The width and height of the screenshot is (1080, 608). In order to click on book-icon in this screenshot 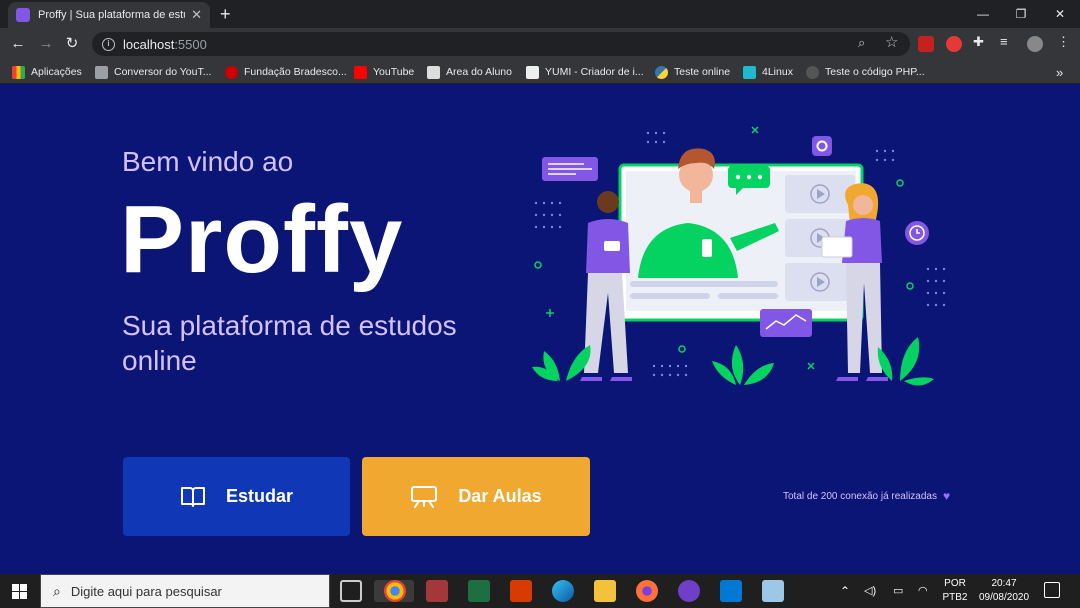, I will do `click(192, 496)`.